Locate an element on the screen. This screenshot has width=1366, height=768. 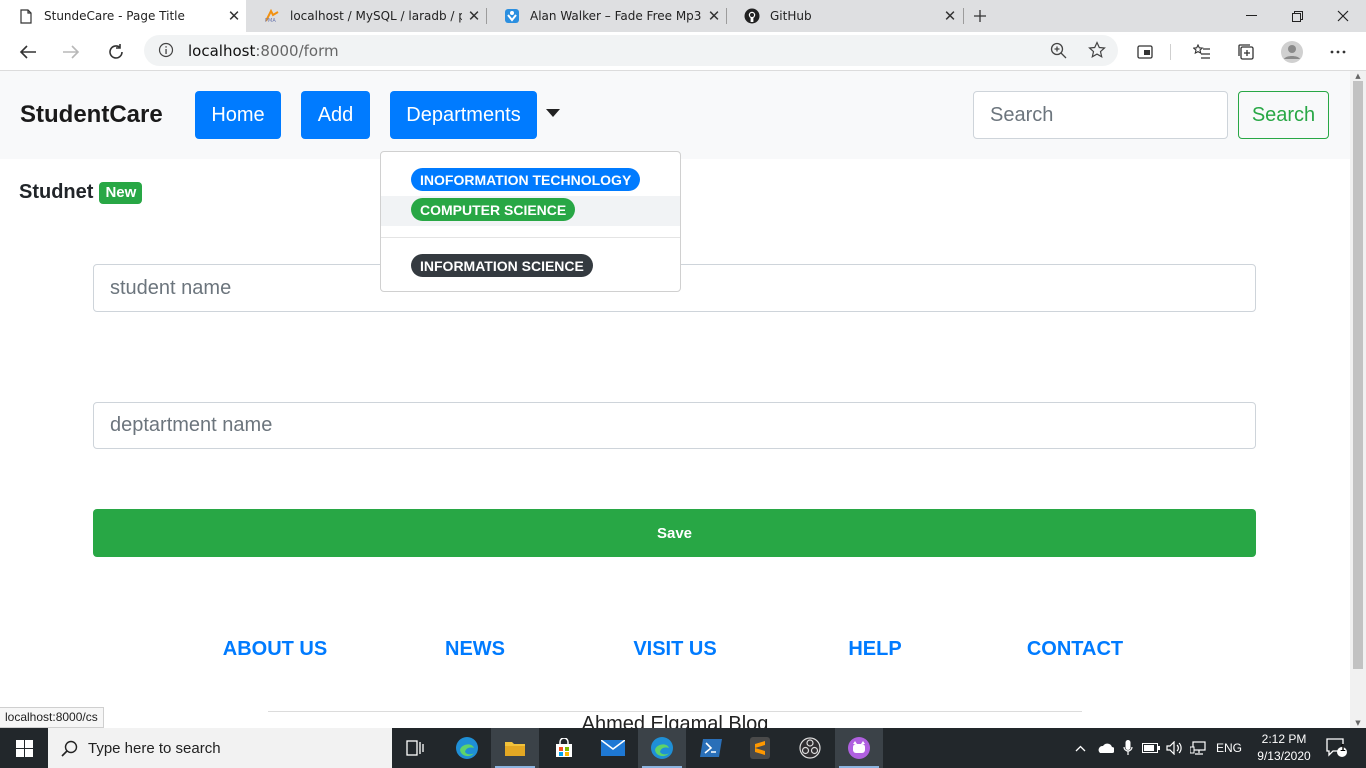
minimize-icon is located at coordinates (1251, 16).